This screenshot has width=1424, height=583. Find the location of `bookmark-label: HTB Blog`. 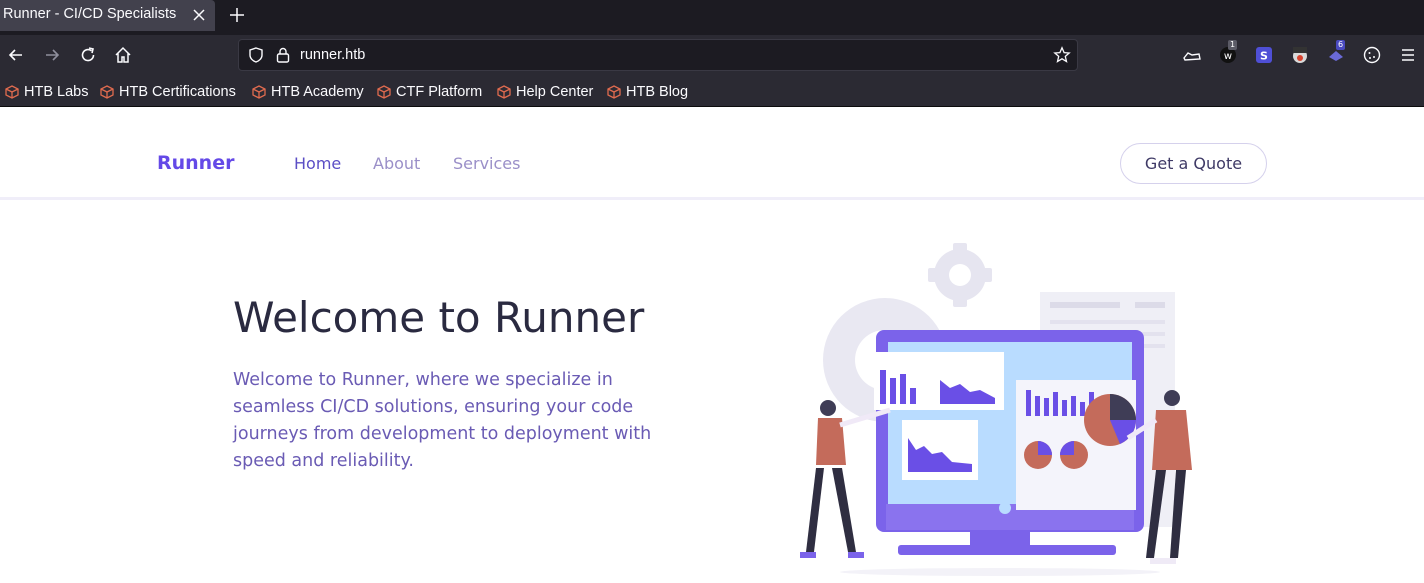

bookmark-label: HTB Blog is located at coordinates (657, 92).